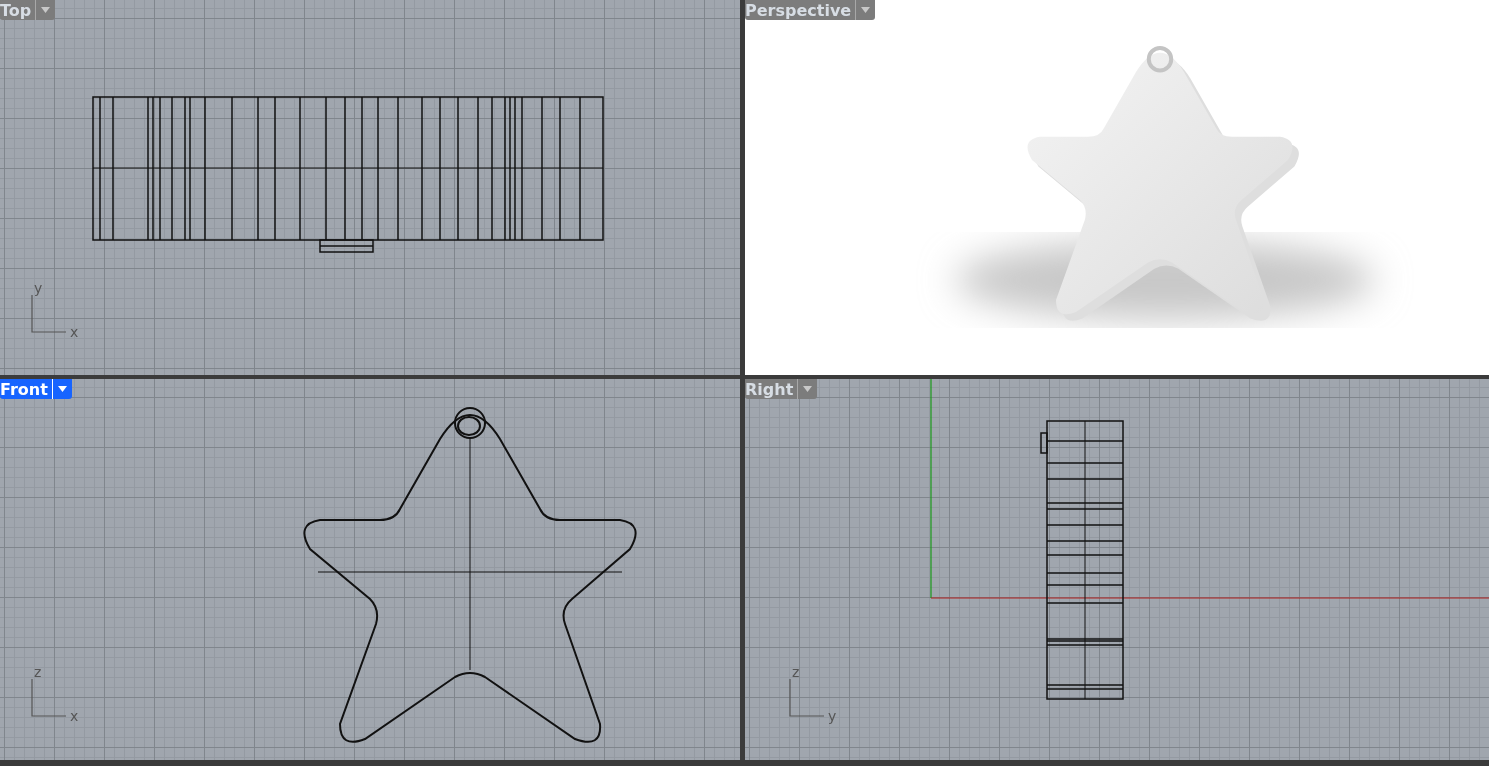  What do you see at coordinates (800, 10) in the screenshot?
I see `viewport-tab: Perspective` at bounding box center [800, 10].